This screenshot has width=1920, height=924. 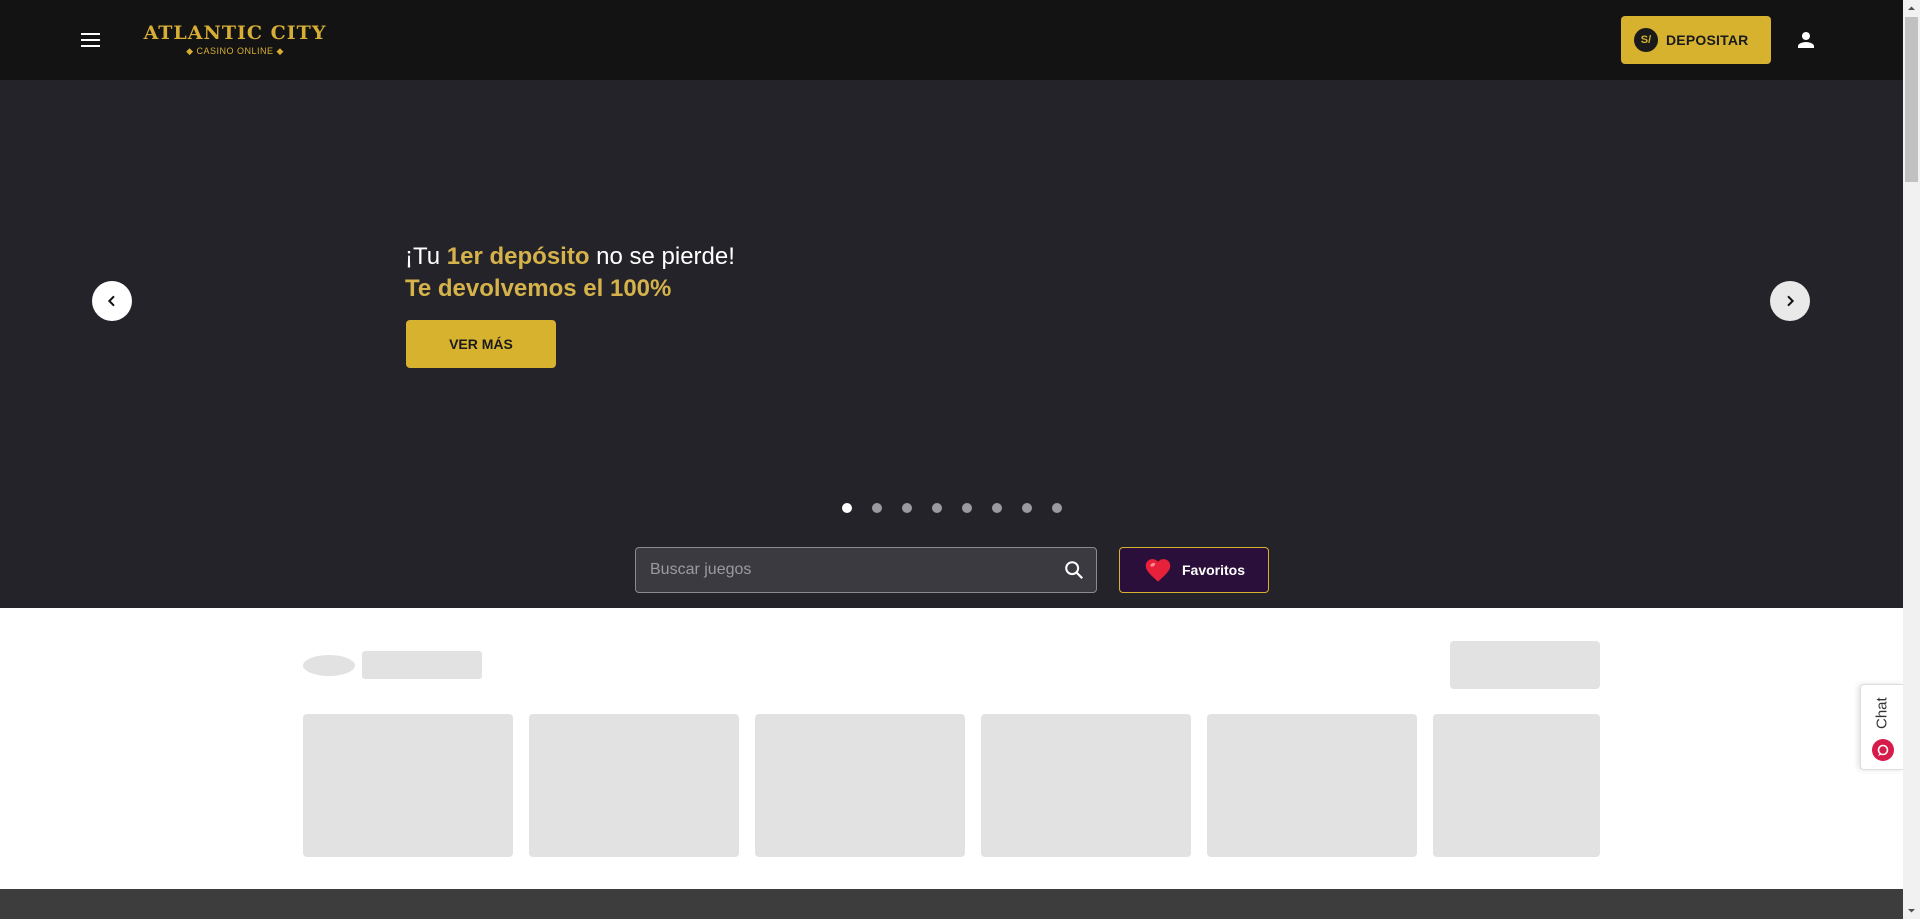 I want to click on deposit-button: S/ DEPOSITAR, so click(x=1696, y=40).